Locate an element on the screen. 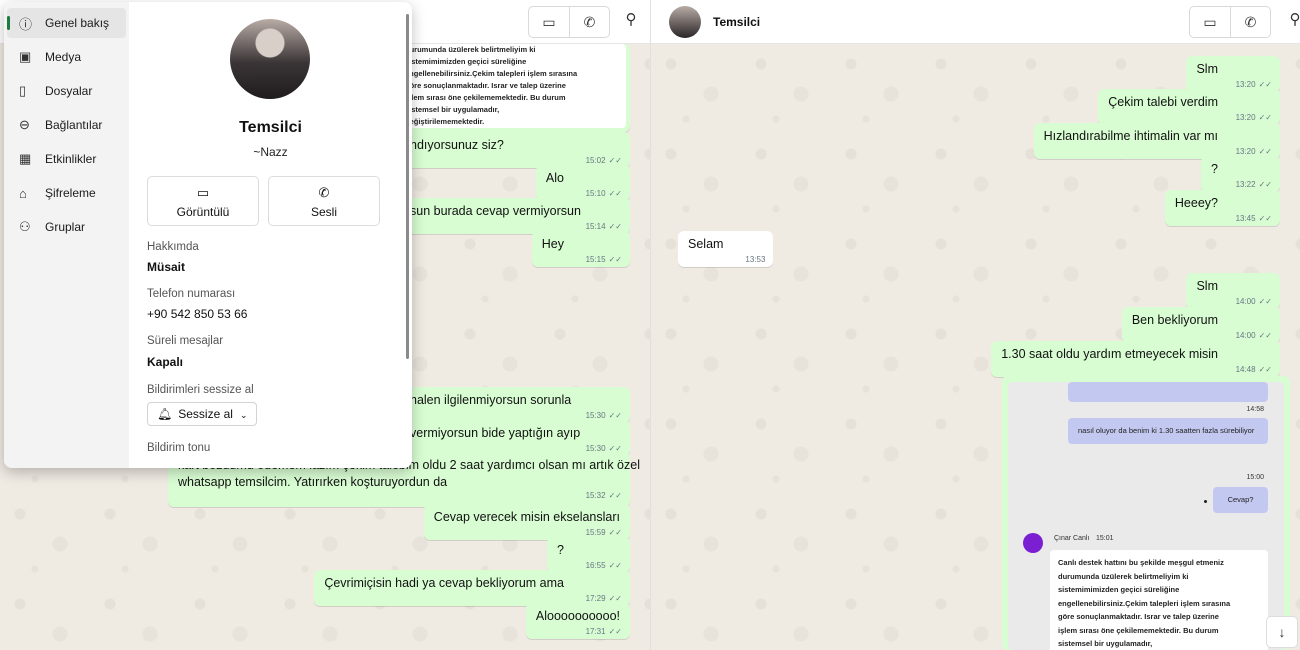 The width and height of the screenshot is (1300, 650). message-bubble: halen ilgilenmiyorsun sorunla 15:30 ✓✓ is located at coordinates (515, 405).